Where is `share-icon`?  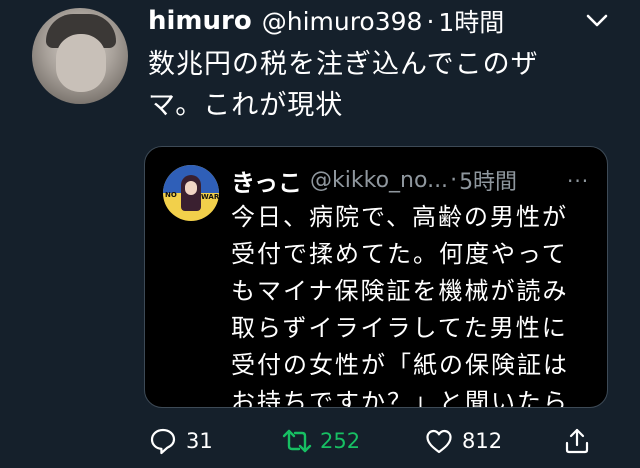
share-icon is located at coordinates (577, 441).